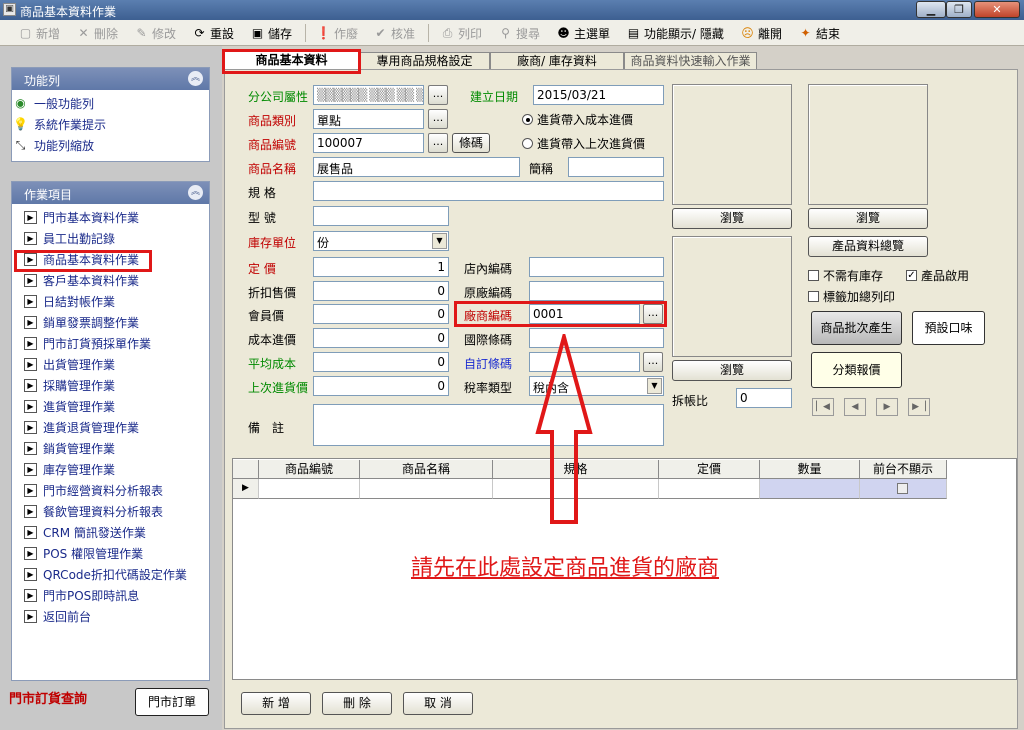  I want to click on sidebar-item-4: ▶ 日結對帳作業, so click(69, 301).